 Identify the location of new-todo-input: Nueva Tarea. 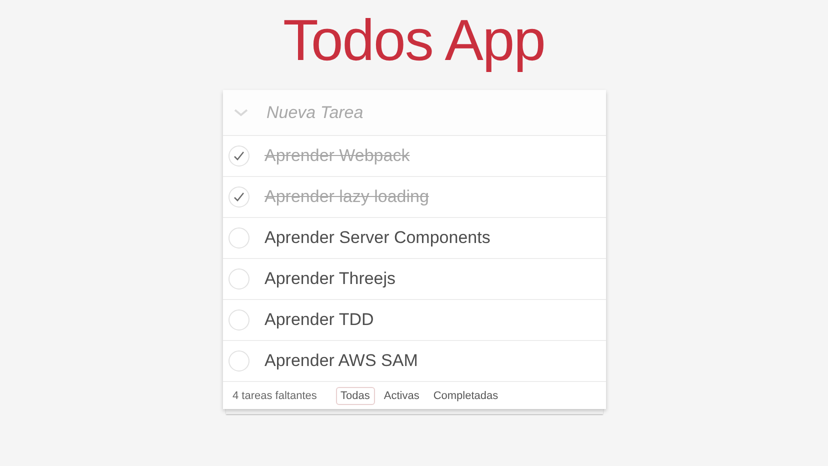
(426, 113).